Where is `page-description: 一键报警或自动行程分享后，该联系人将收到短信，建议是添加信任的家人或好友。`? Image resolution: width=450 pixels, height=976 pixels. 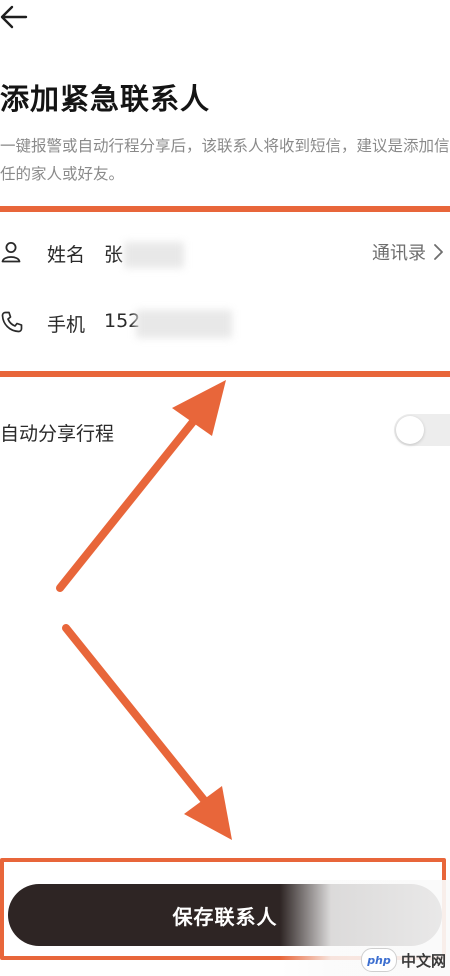 page-description: 一键报警或自动行程分享后，该联系人将收到短信，建议是添加信任的家人或好友。 is located at coordinates (225, 160).